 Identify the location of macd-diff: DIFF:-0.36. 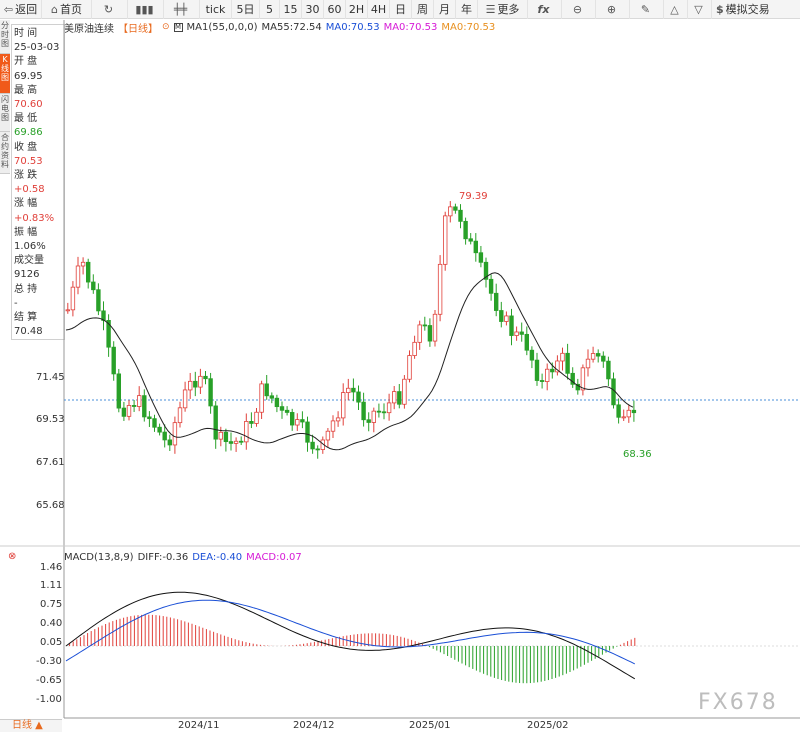
(163, 557).